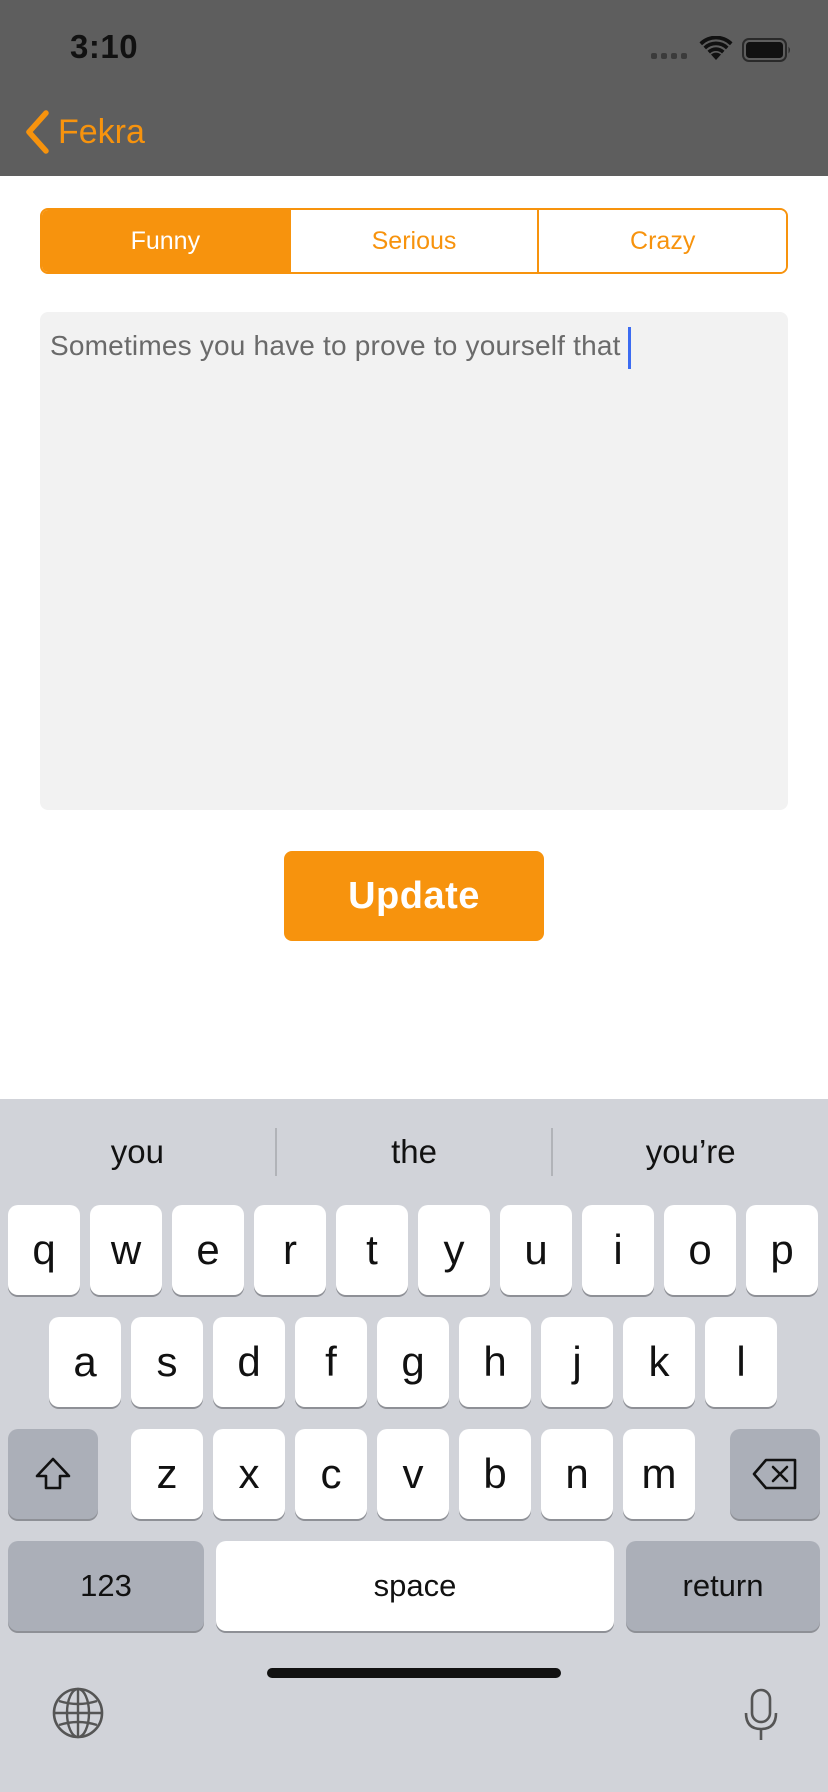 Image resolution: width=828 pixels, height=1792 pixels. Describe the element at coordinates (577, 1474) in the screenshot. I see `key-n: n` at that location.